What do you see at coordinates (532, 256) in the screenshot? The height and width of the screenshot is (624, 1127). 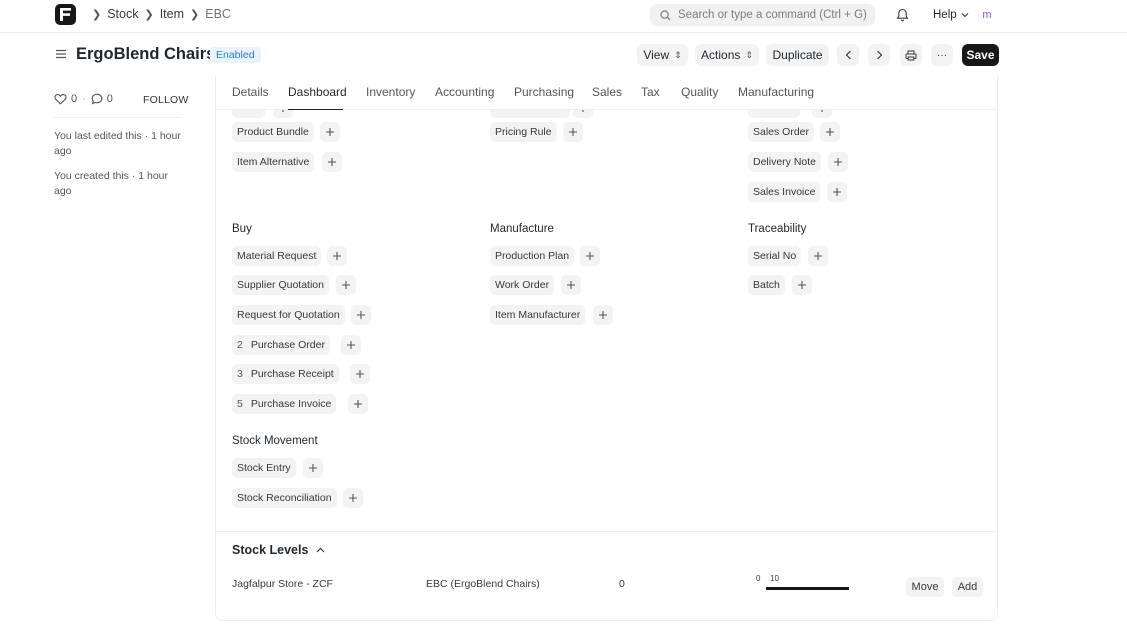 I see `connection-chip-production-plan: Production Plan` at bounding box center [532, 256].